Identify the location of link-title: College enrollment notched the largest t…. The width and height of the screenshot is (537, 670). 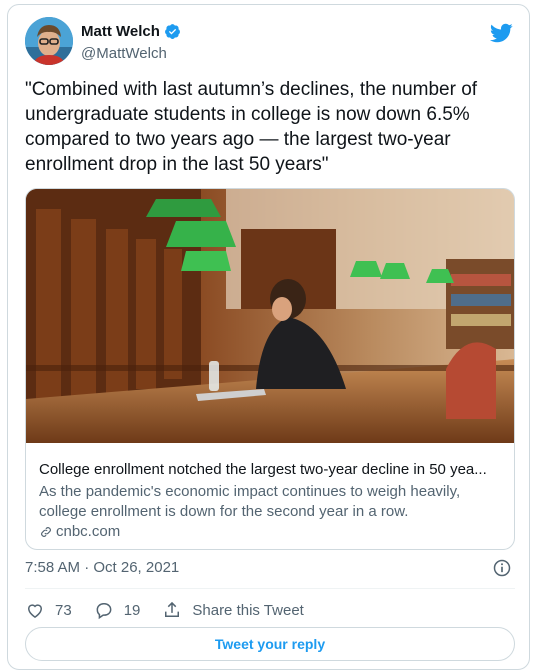
(263, 469).